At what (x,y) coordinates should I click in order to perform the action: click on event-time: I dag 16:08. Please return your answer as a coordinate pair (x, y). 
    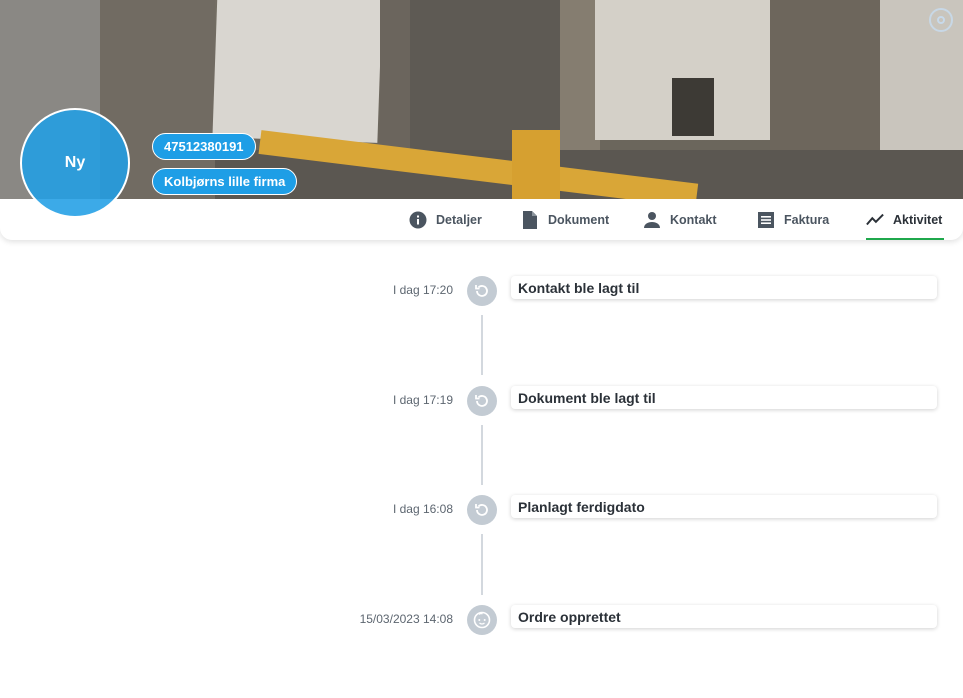
    Looking at the image, I should click on (422, 509).